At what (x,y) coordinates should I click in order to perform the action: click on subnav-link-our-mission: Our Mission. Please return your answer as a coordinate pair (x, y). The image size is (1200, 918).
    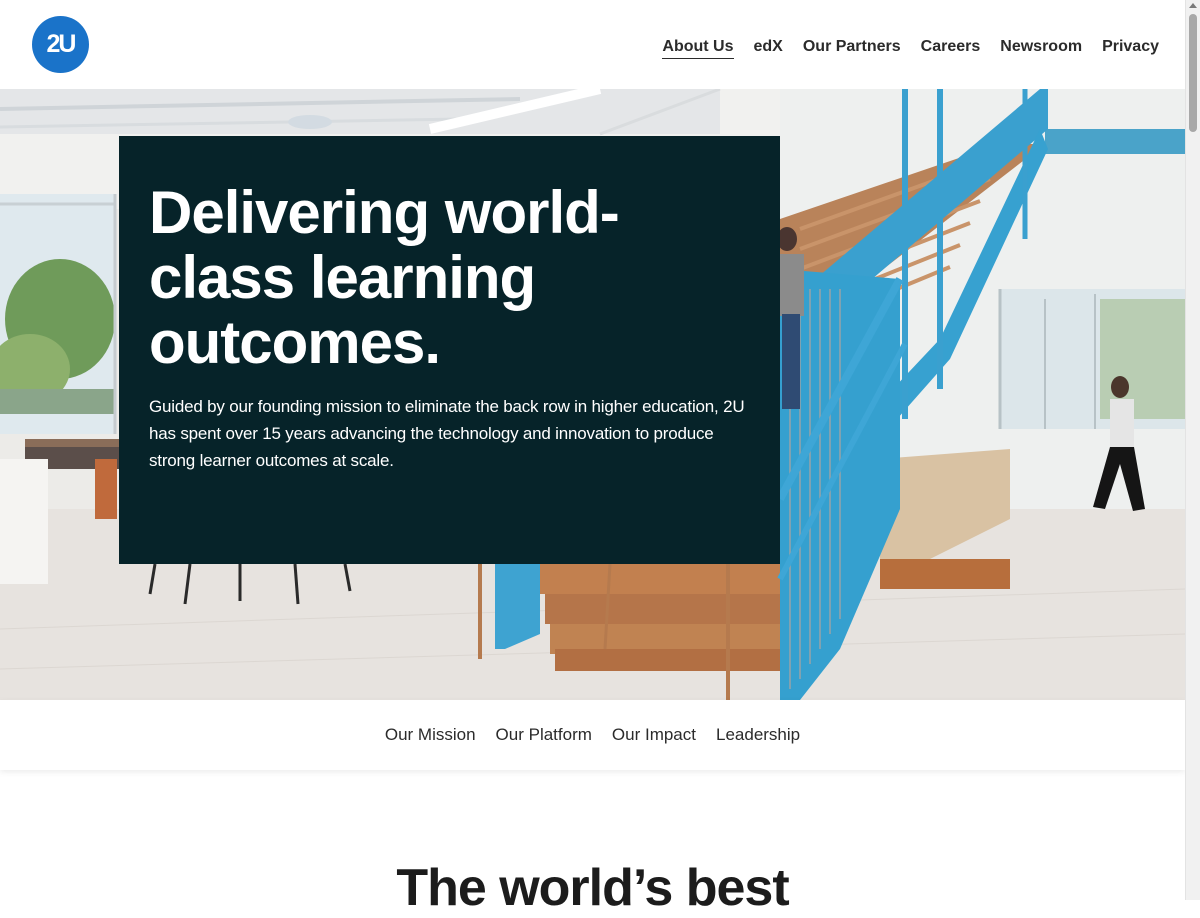
    Looking at the image, I should click on (430, 735).